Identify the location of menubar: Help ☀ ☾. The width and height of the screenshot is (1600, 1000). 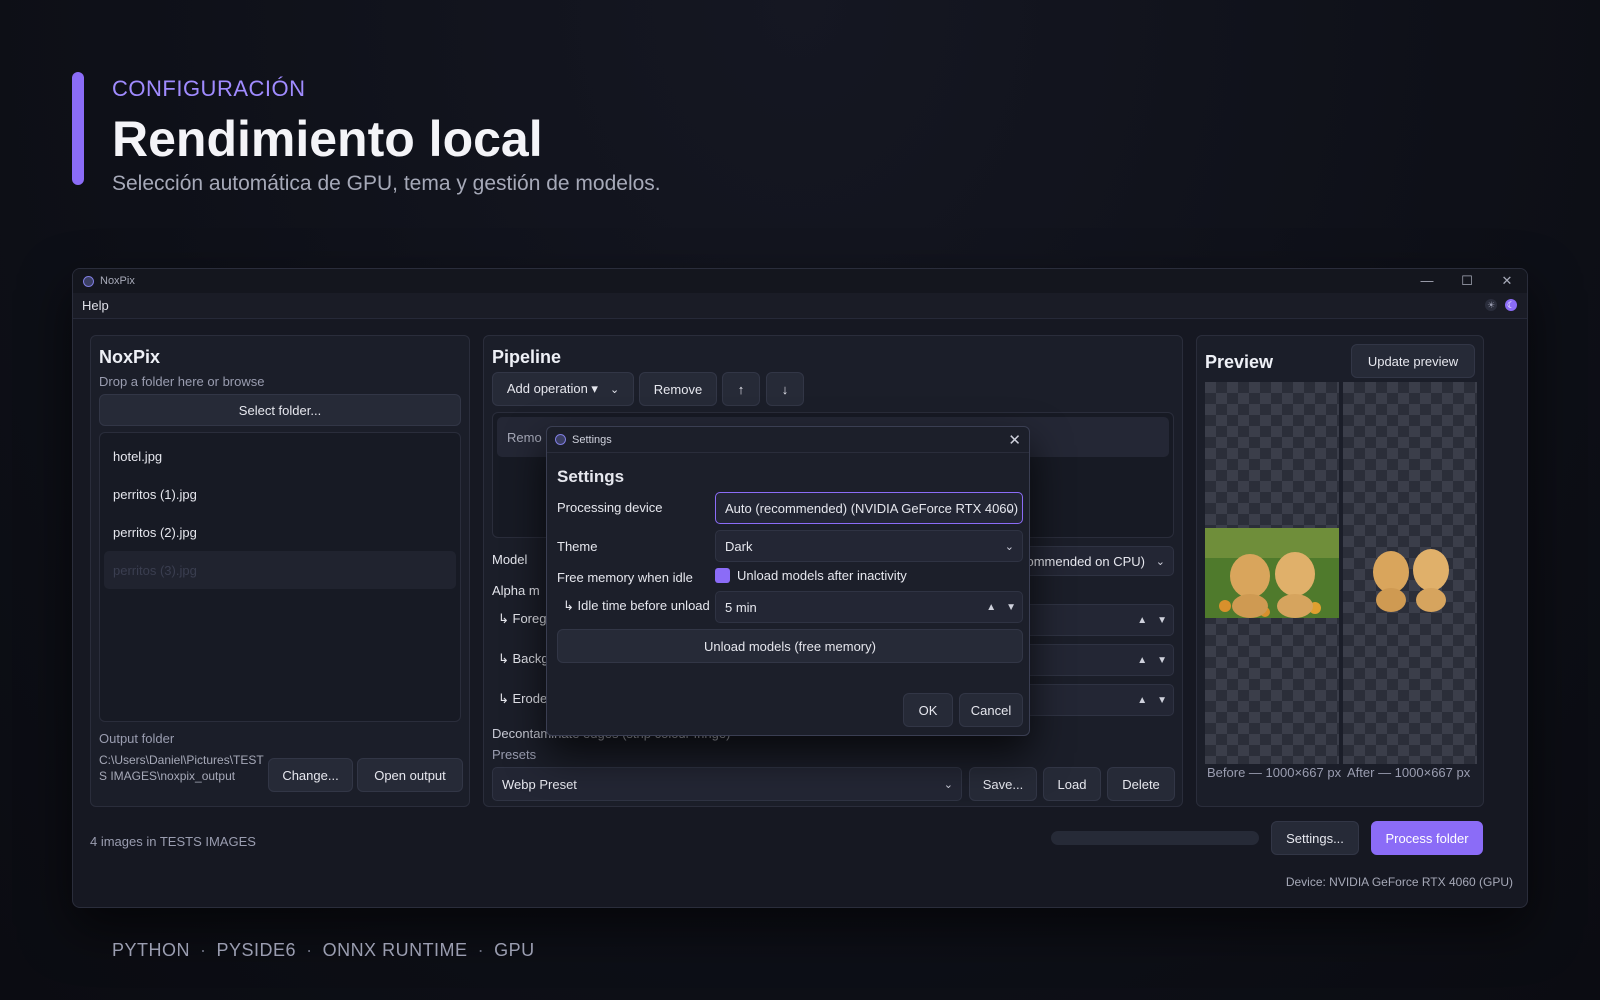
(800, 306).